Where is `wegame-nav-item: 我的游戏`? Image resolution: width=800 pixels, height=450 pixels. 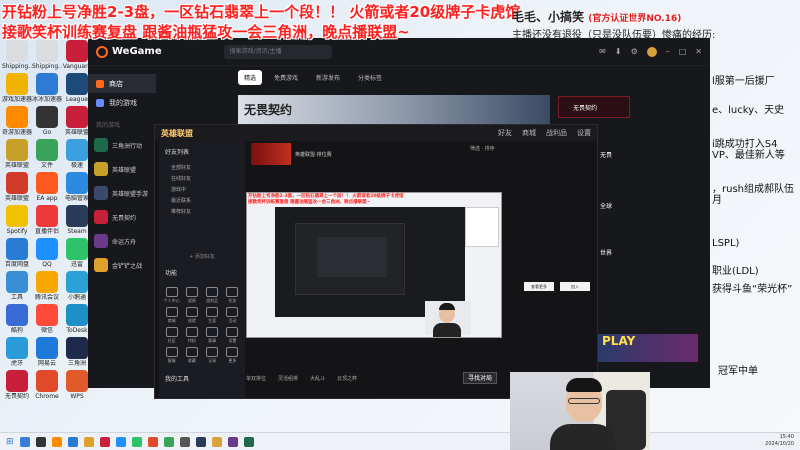 wegame-nav-item: 我的游戏 is located at coordinates (122, 102).